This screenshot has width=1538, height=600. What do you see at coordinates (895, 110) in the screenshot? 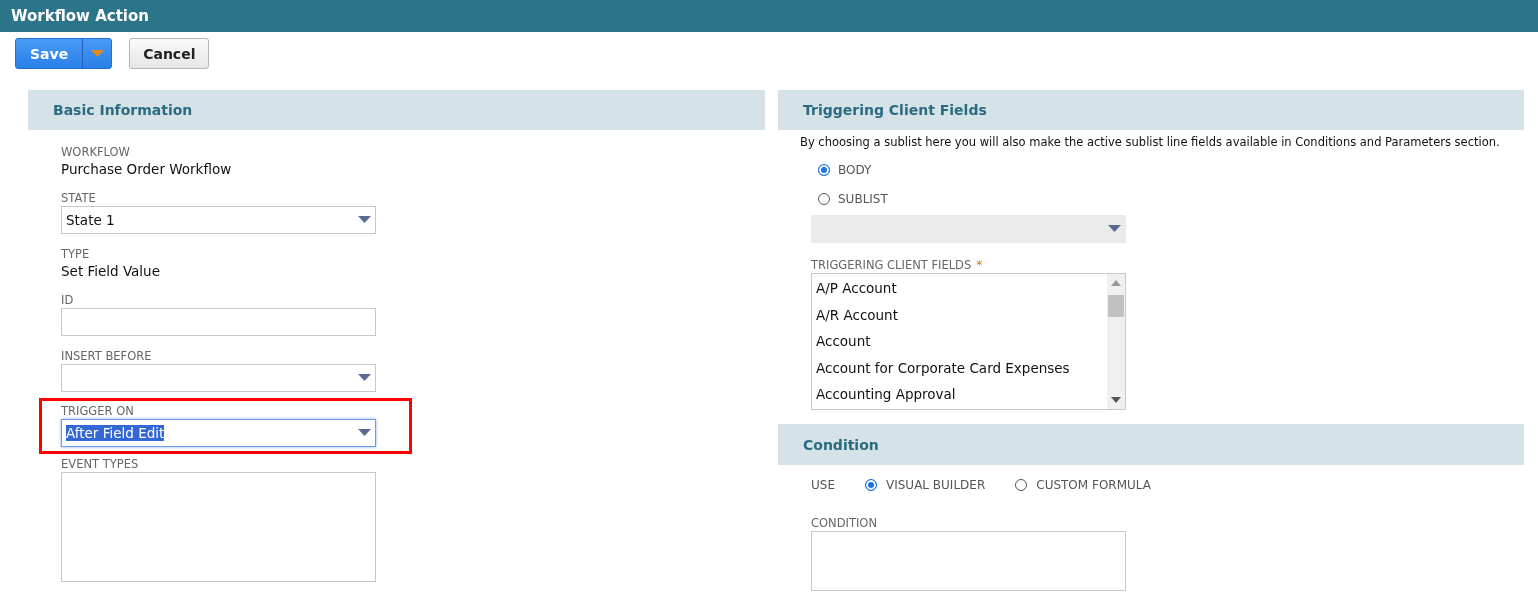
I see `section-title: Triggering Client Fields` at bounding box center [895, 110].